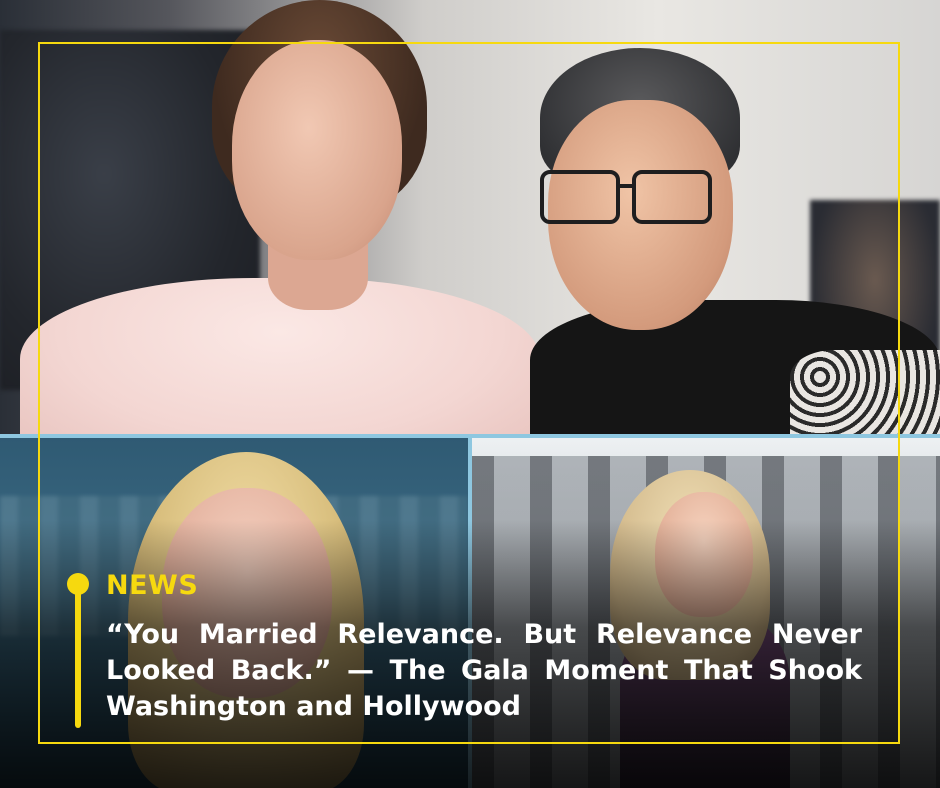  What do you see at coordinates (78, 658) in the screenshot?
I see `pin-line` at bounding box center [78, 658].